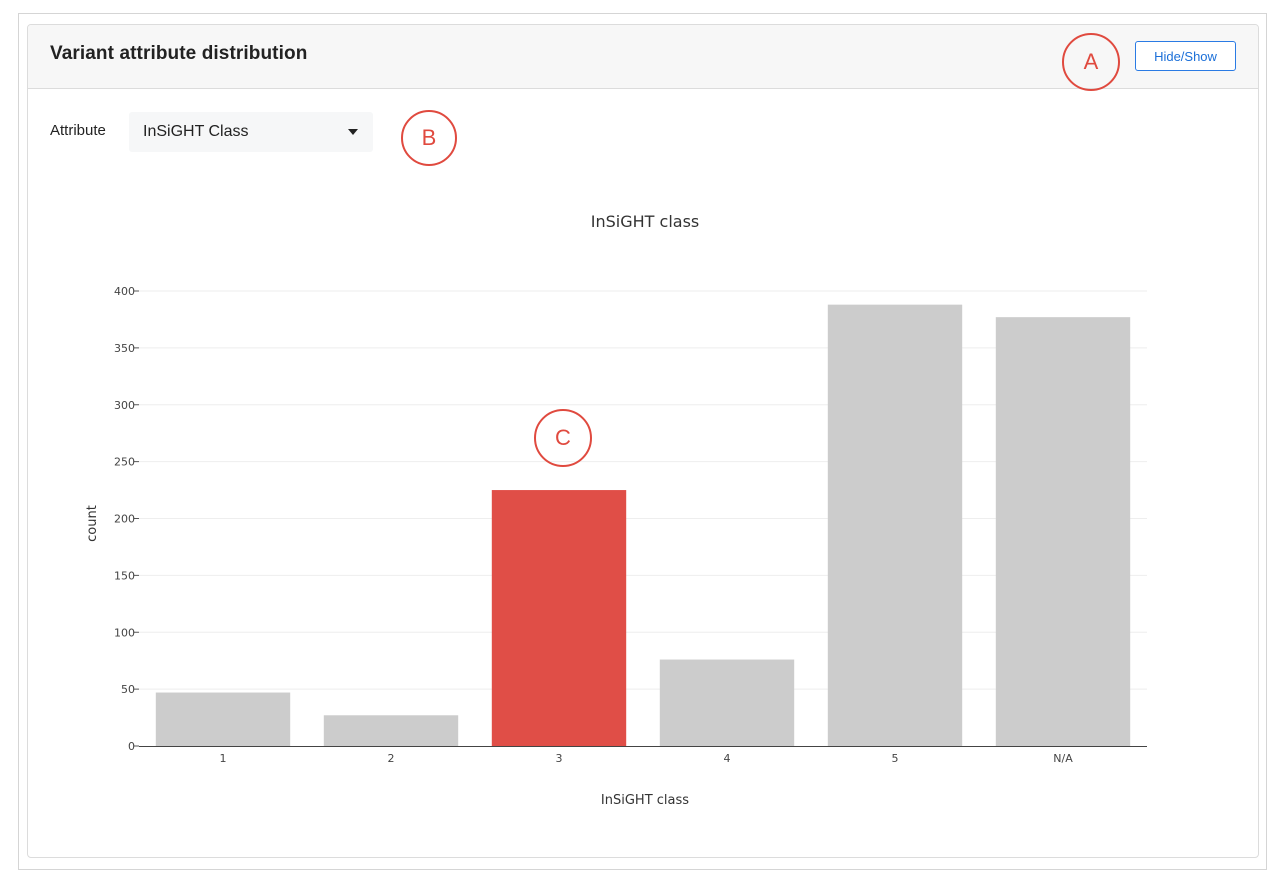  Describe the element at coordinates (645, 800) in the screenshot. I see `x-axis-title: InSiGHT class` at that location.